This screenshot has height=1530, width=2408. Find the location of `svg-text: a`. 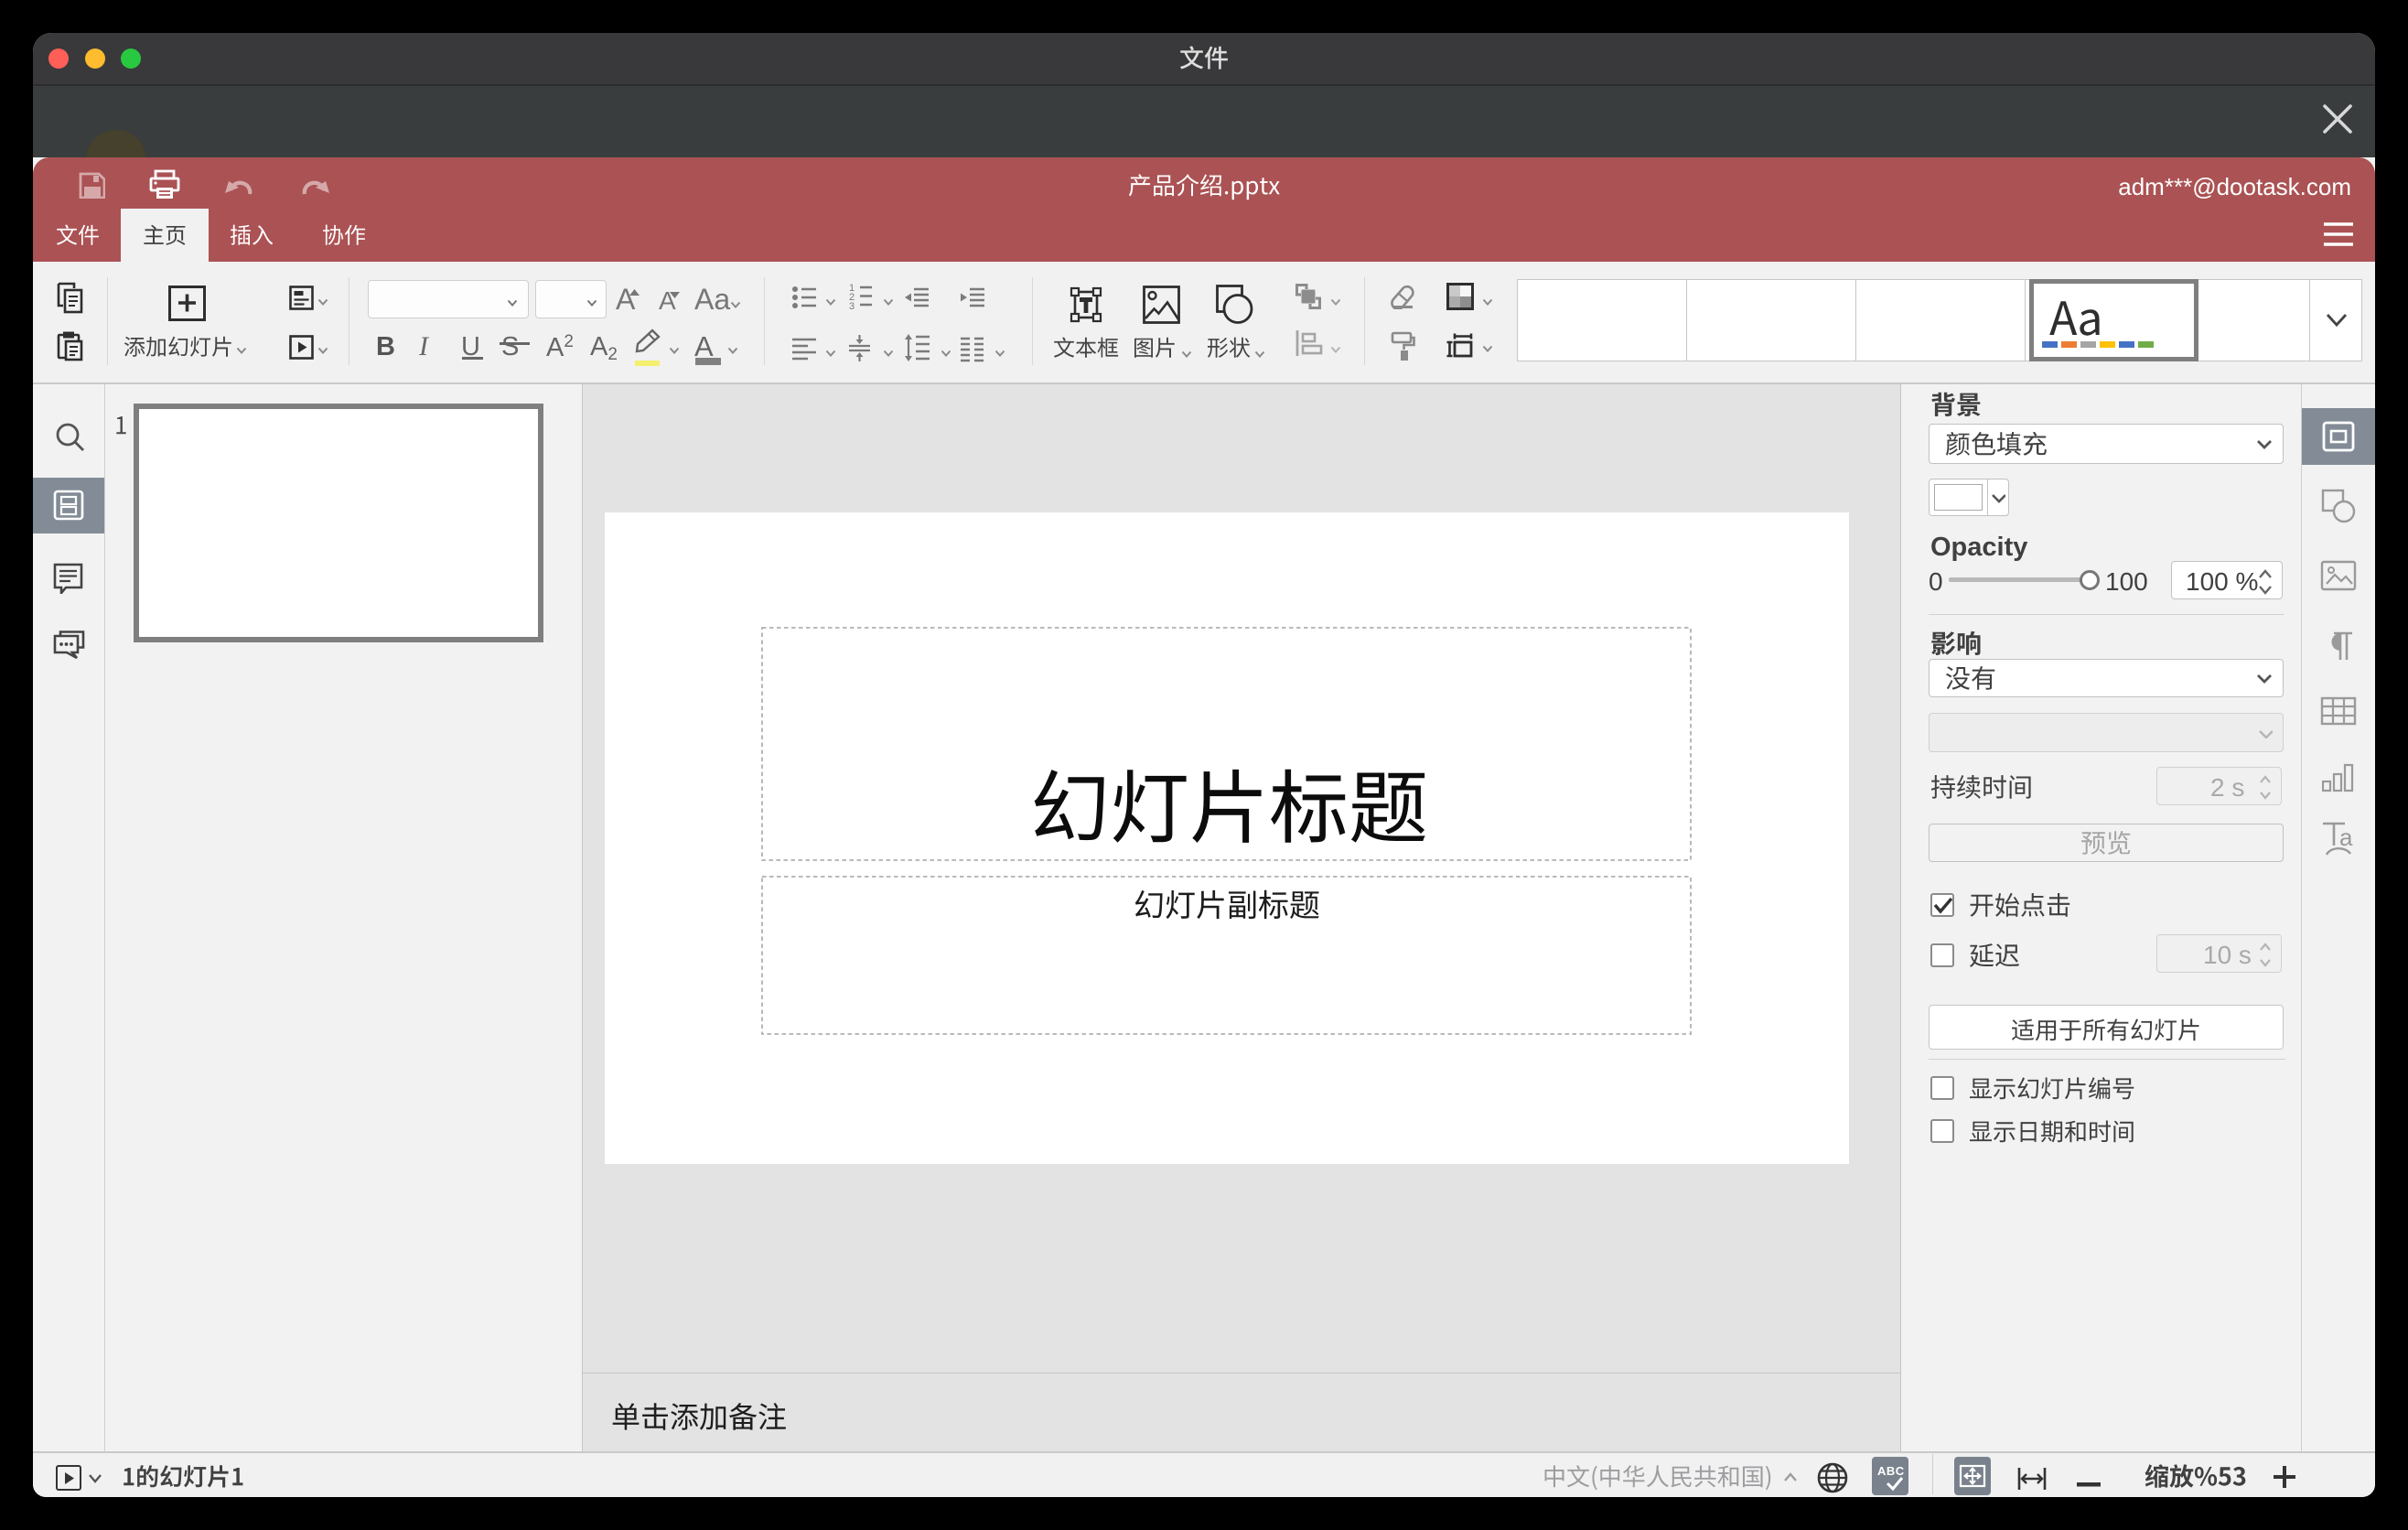

svg-text: a is located at coordinates (2346, 837).